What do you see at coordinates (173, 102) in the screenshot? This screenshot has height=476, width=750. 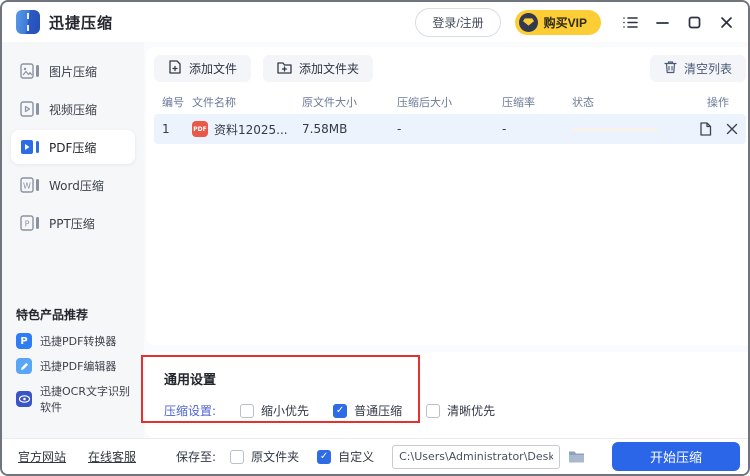 I see `header-no: 编号` at bounding box center [173, 102].